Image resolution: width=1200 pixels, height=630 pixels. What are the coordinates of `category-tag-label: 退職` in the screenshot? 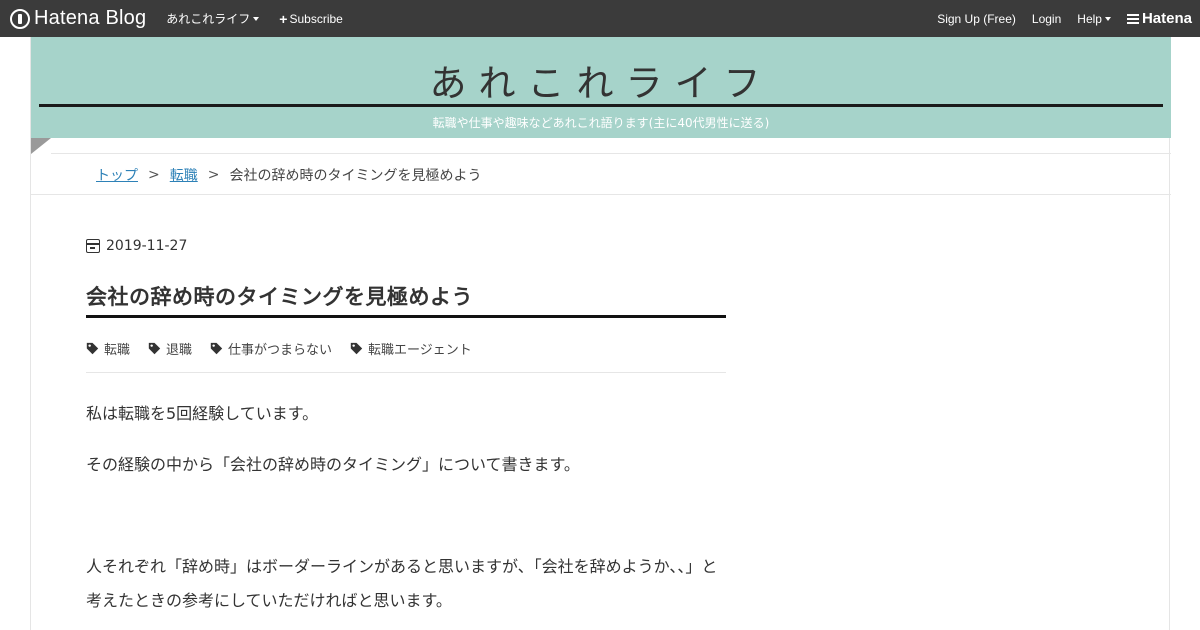 It's located at (179, 350).